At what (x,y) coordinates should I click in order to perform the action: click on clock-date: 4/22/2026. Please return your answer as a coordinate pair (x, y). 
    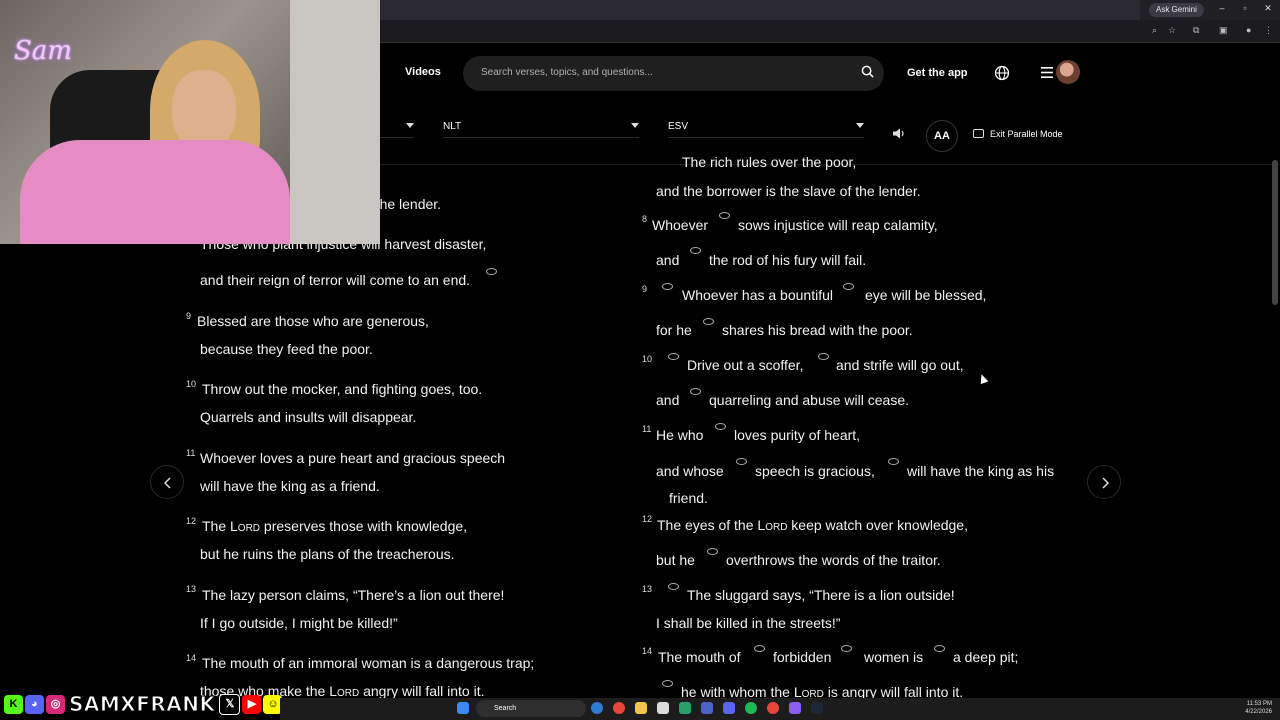
    Looking at the image, I should click on (1258, 712).